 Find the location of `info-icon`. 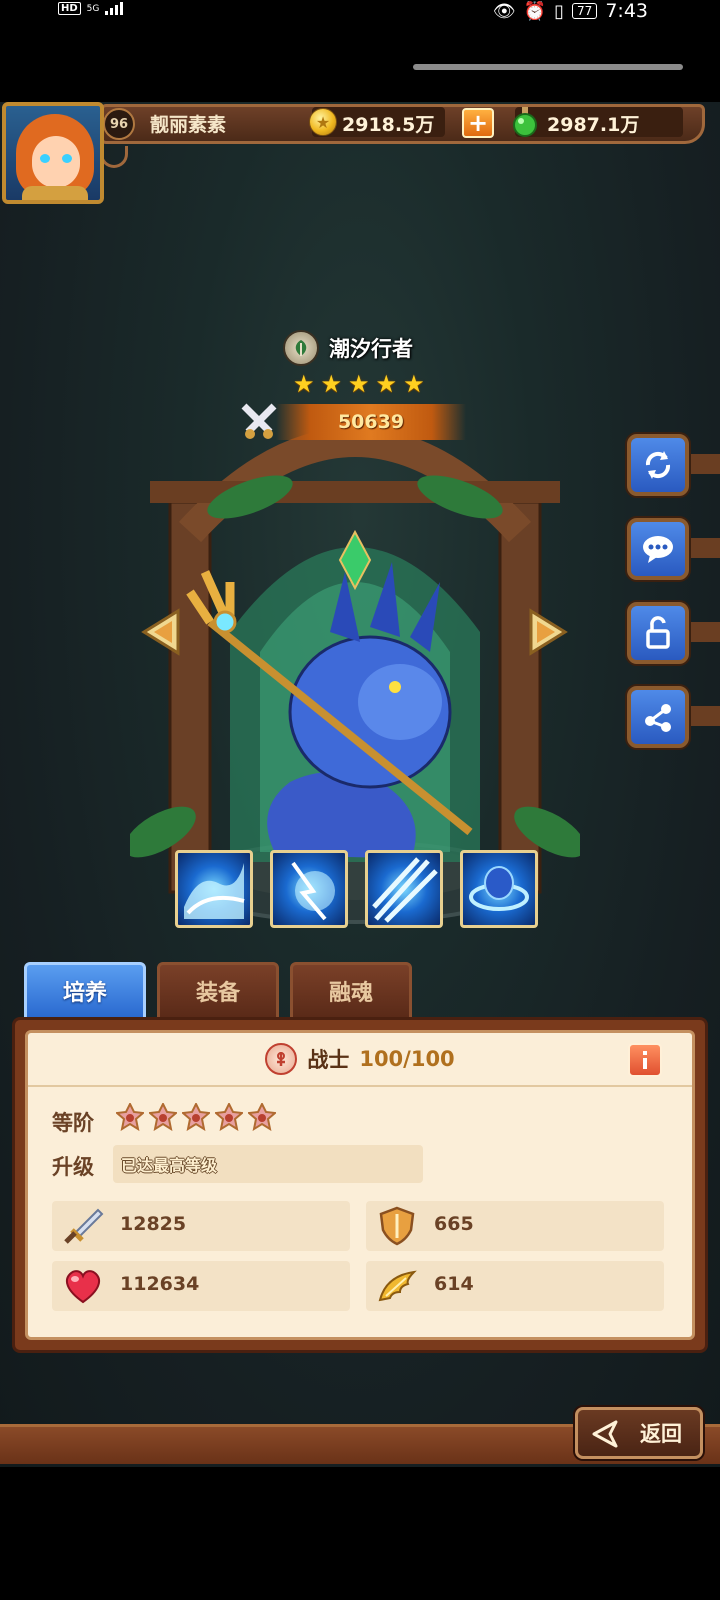

info-icon is located at coordinates (645, 1060).